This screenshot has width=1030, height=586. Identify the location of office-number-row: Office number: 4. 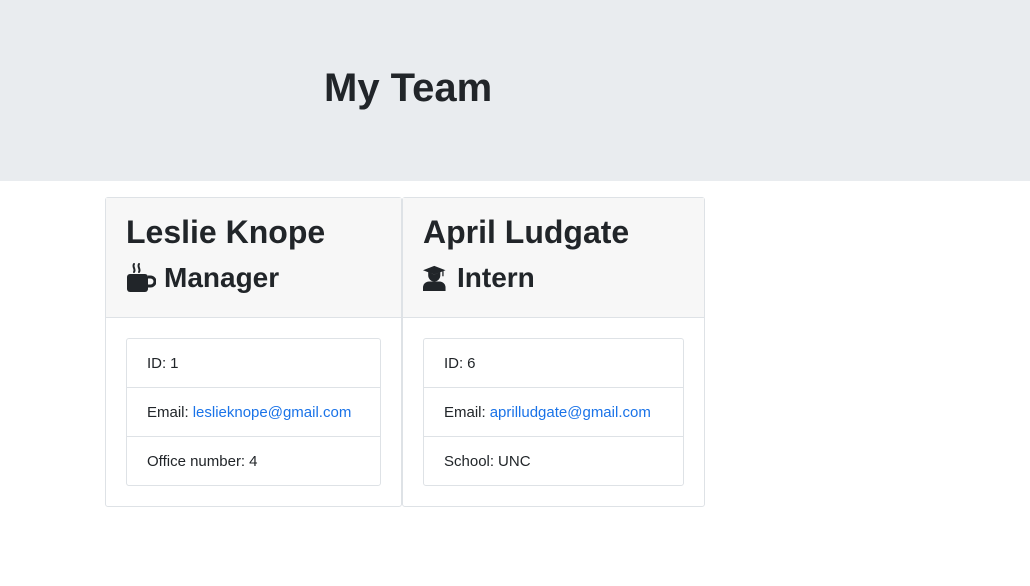
(253, 461).